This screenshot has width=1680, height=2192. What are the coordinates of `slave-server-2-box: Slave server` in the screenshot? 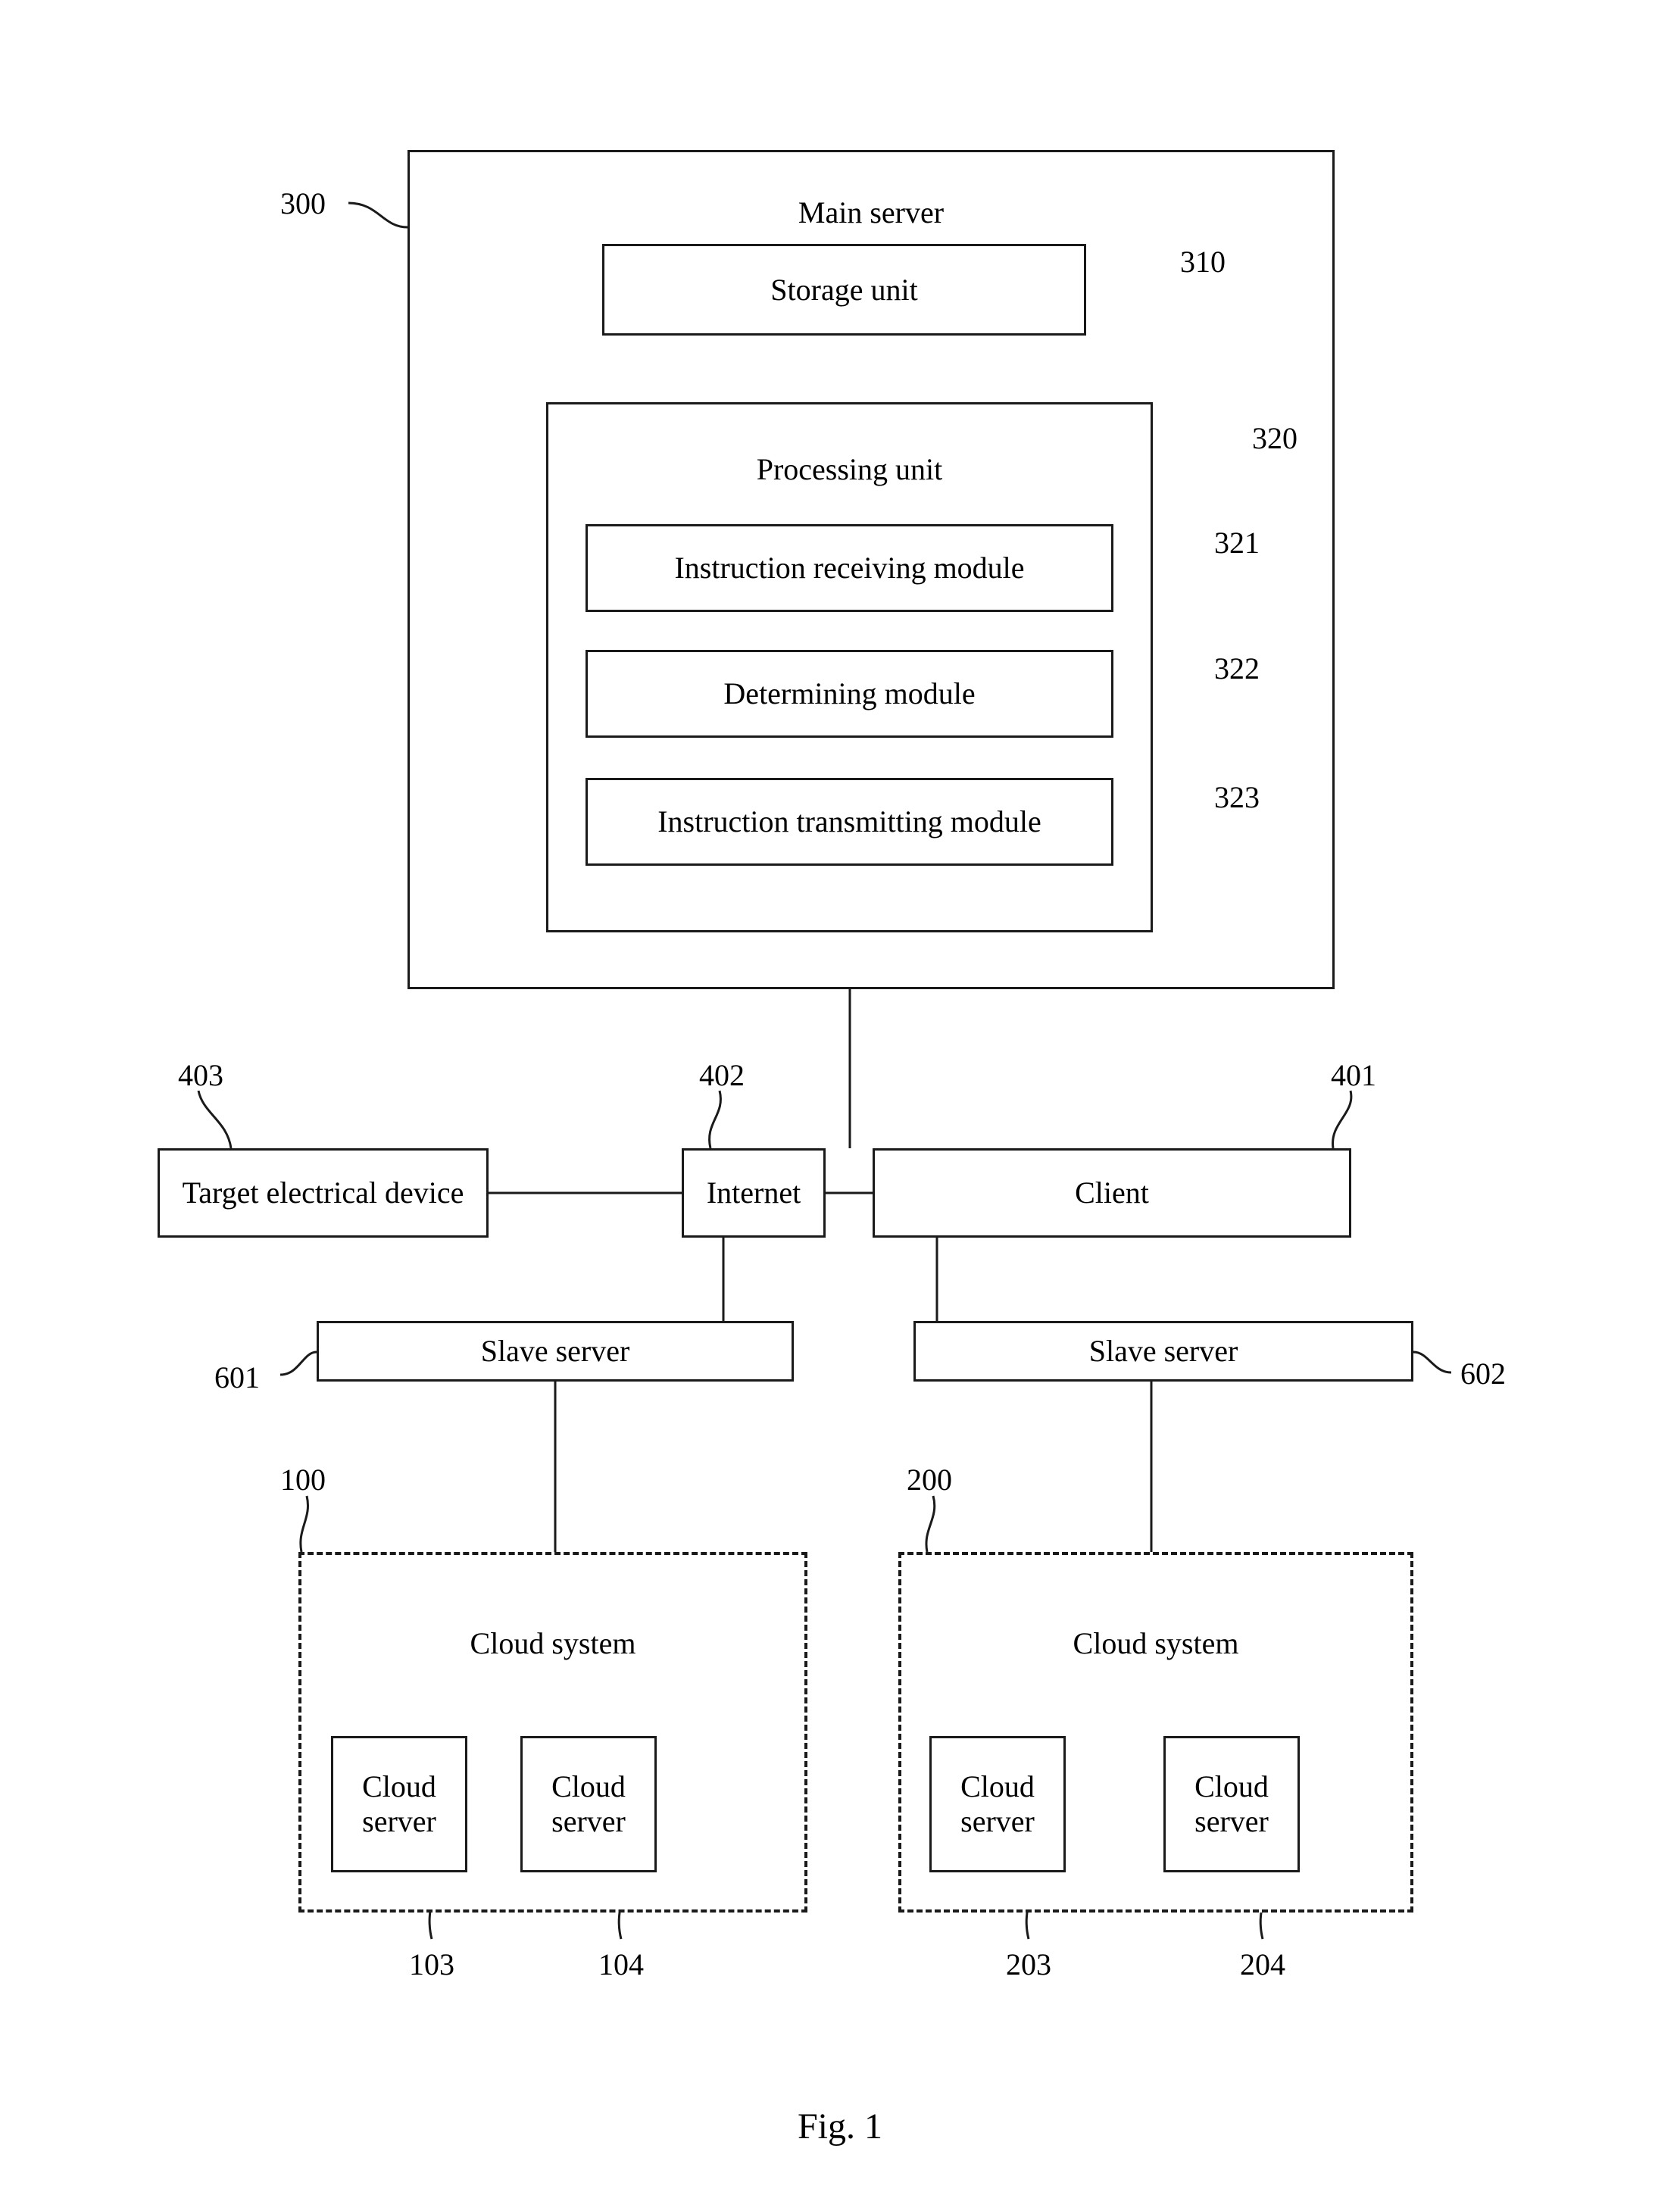 It's located at (1163, 1352).